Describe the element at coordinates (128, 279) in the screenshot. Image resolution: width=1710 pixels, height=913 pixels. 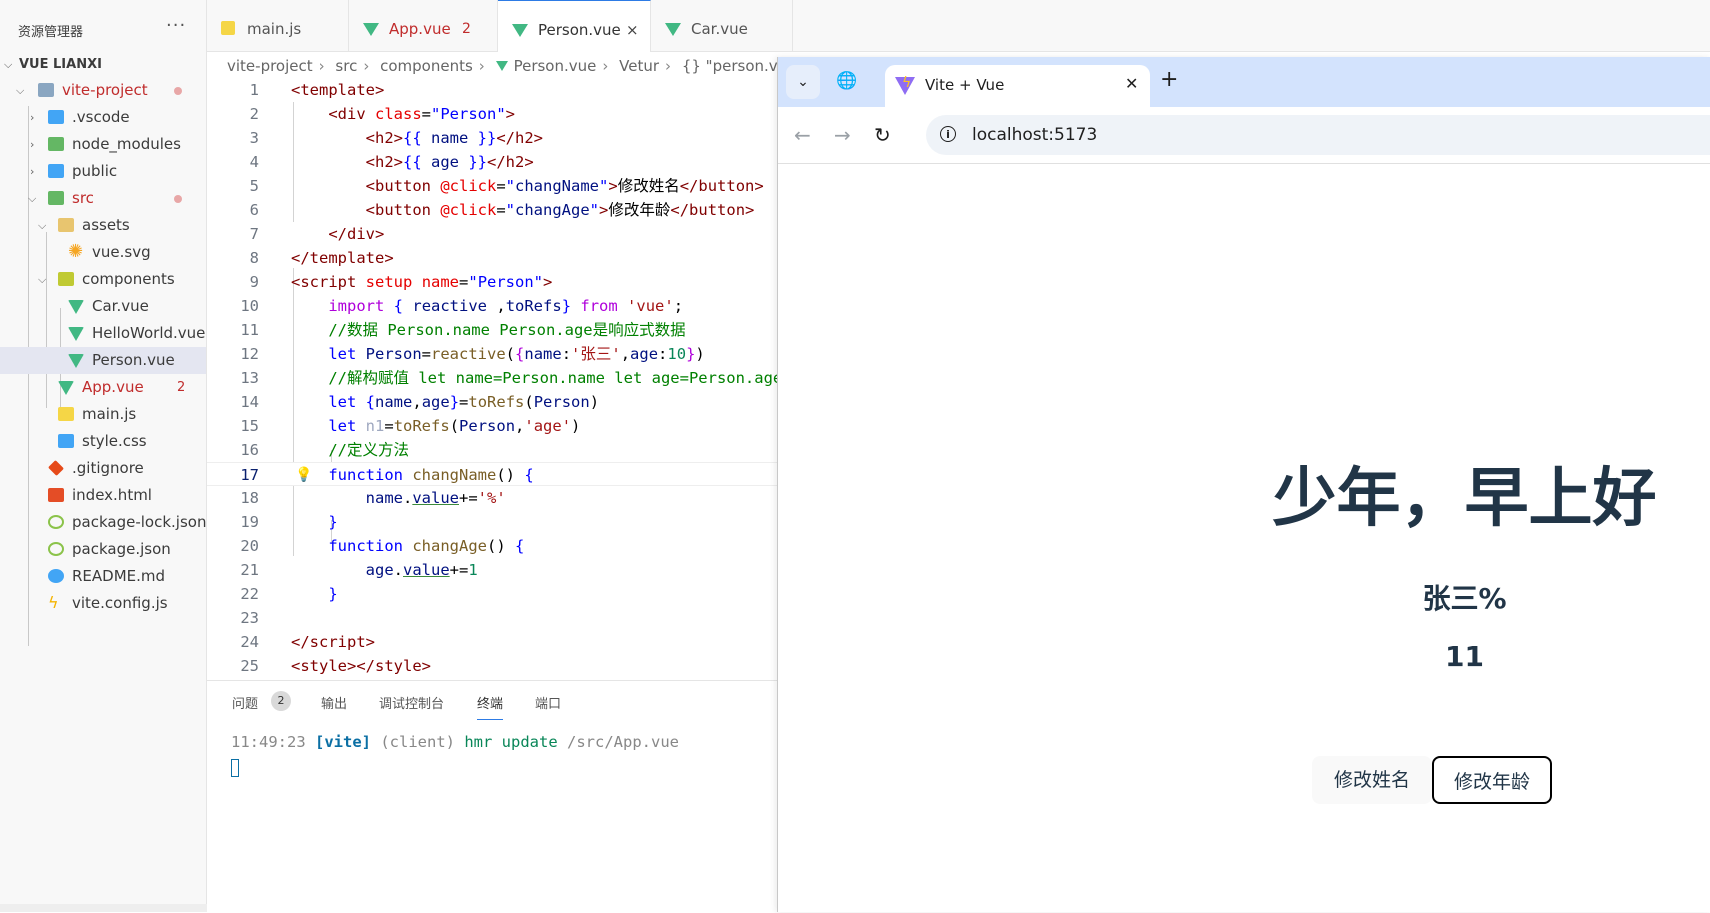
I see `tree-item-label: components` at that location.